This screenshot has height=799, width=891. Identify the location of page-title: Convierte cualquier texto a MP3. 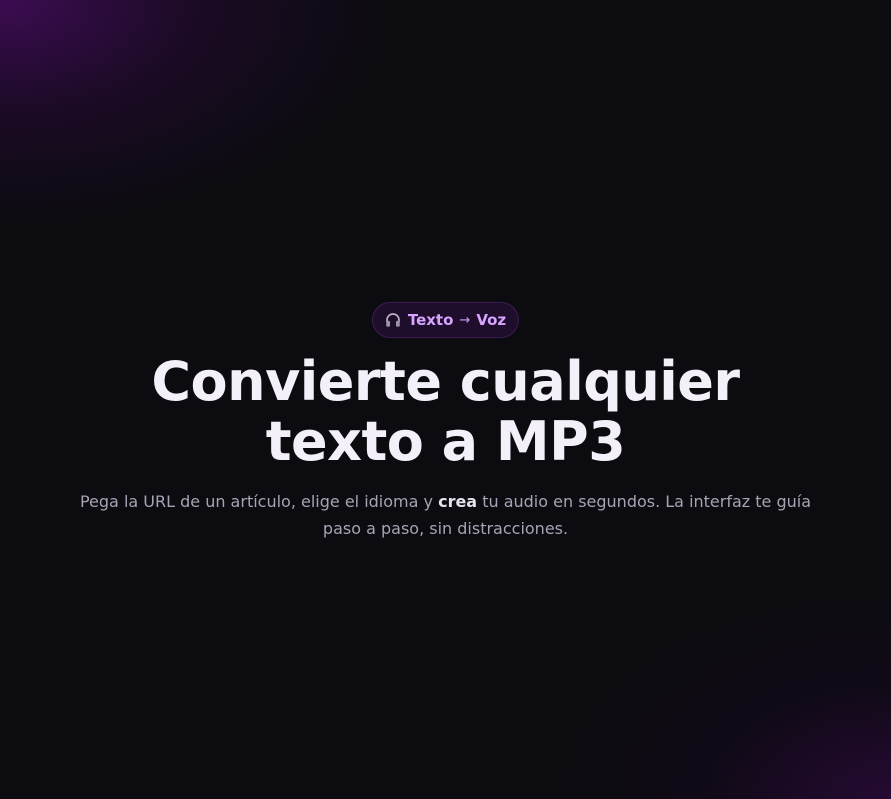
(446, 412).